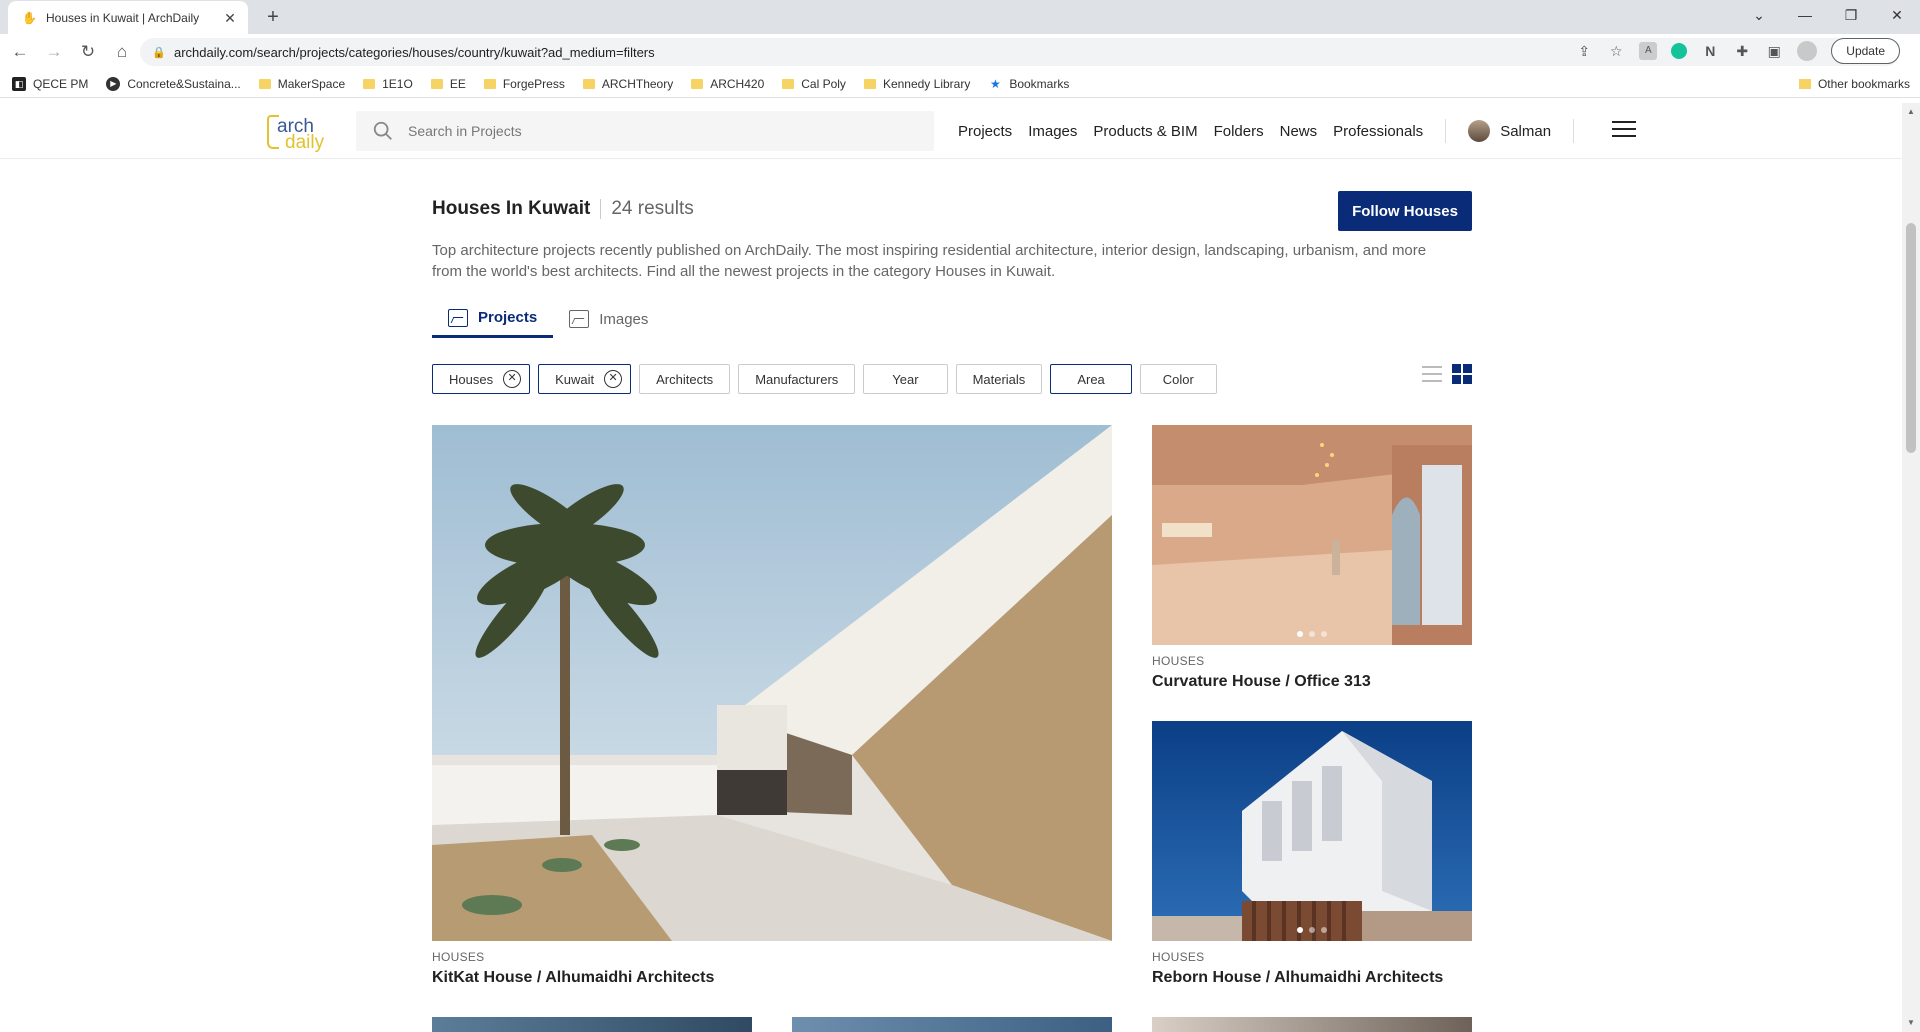 Image resolution: width=1920 pixels, height=1032 pixels. Describe the element at coordinates (1028, 84) in the screenshot. I see `bookmark-item: ★ Bookmarks` at that location.